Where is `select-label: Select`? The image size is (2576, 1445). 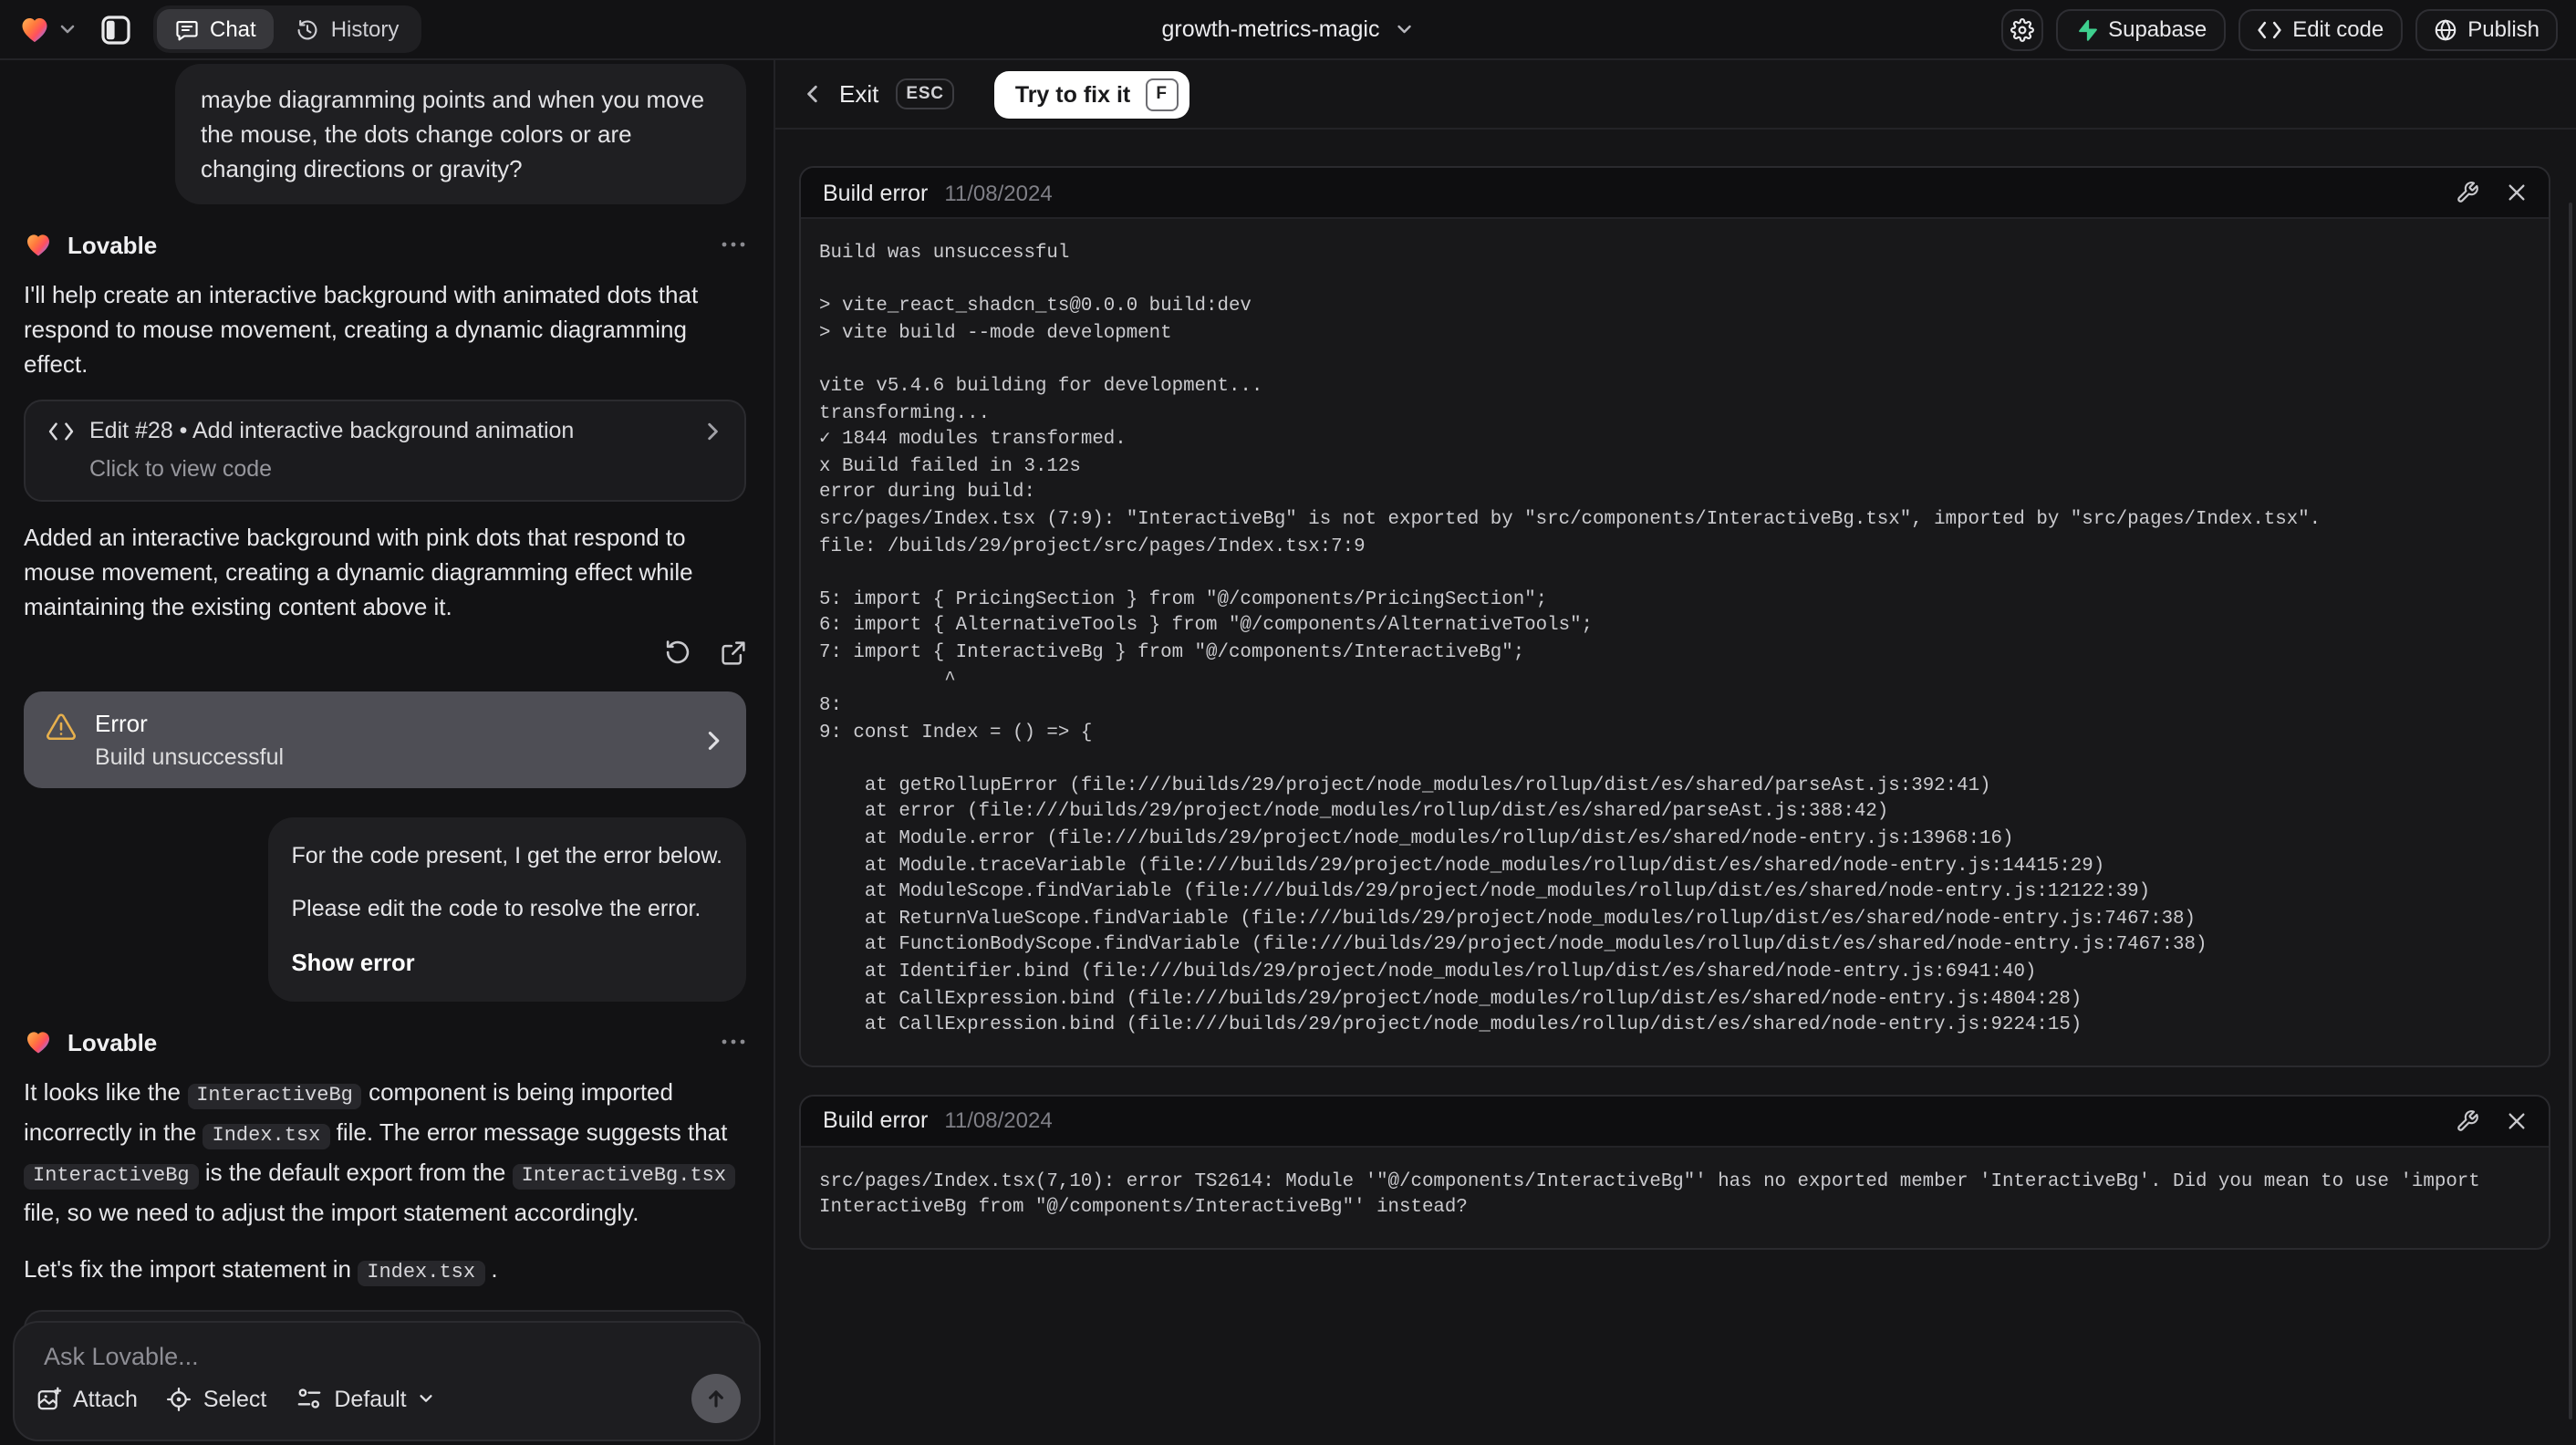
select-label: Select is located at coordinates (235, 1398).